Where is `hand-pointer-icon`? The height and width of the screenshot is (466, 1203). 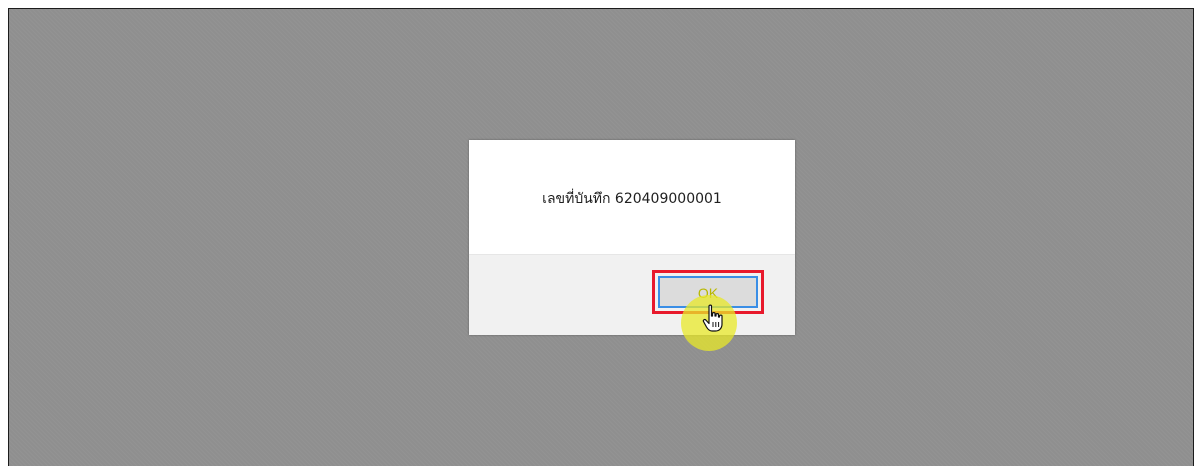
hand-pointer-icon is located at coordinates (712, 318).